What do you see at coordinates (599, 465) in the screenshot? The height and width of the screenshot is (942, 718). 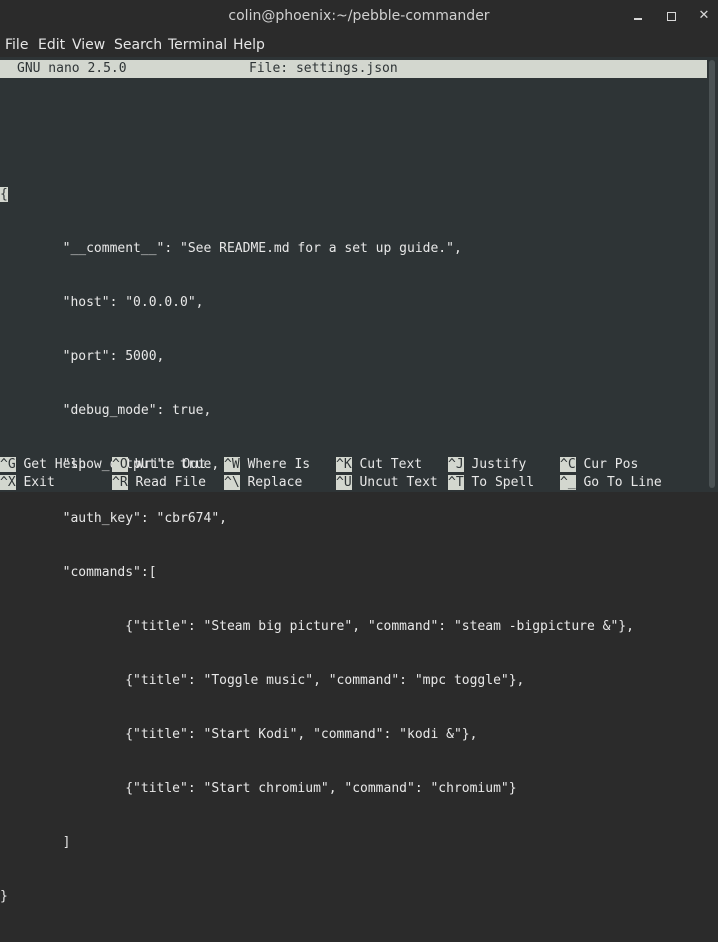 I see `shortcut-cur-pos: ^C Cur Pos` at bounding box center [599, 465].